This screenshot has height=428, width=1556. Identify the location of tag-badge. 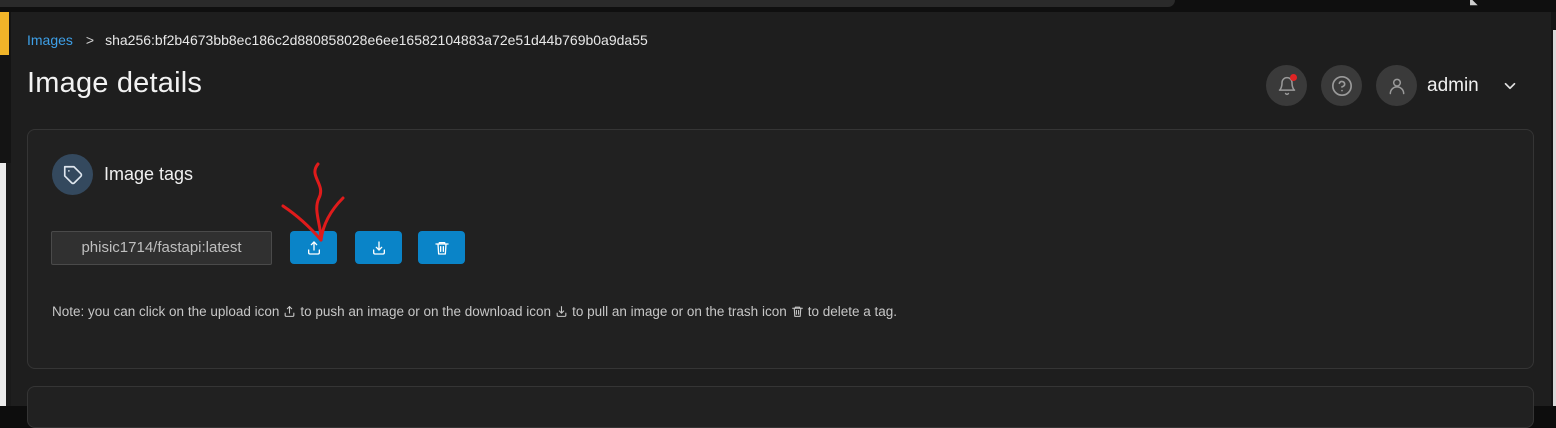
(72, 174).